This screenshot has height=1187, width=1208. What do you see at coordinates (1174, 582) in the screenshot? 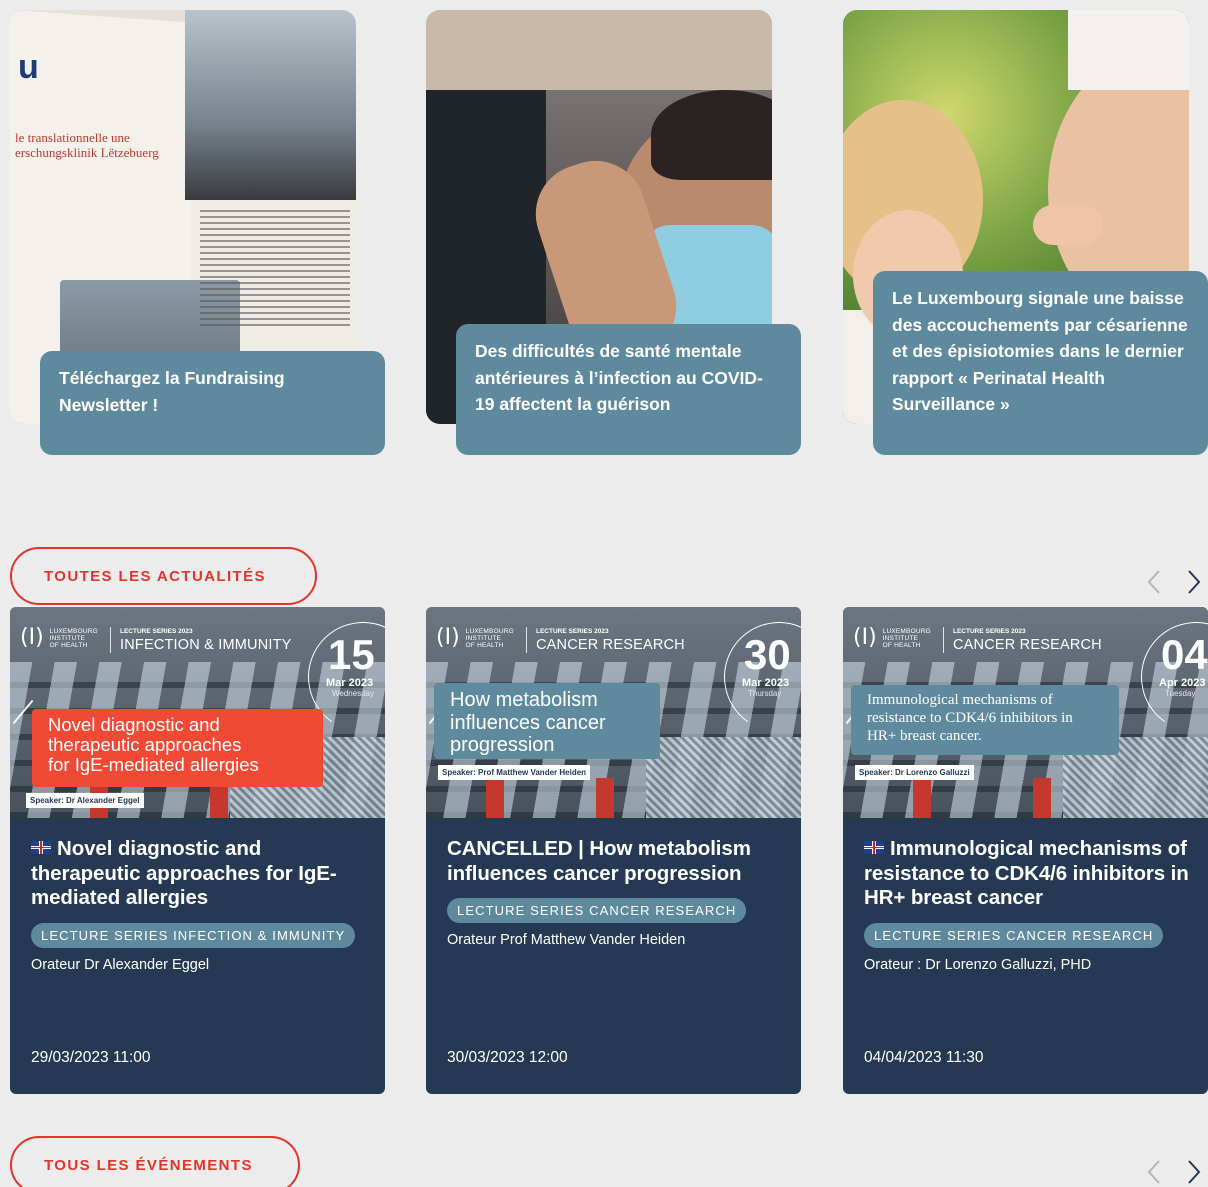
I see `news-carousel-nav` at bounding box center [1174, 582].